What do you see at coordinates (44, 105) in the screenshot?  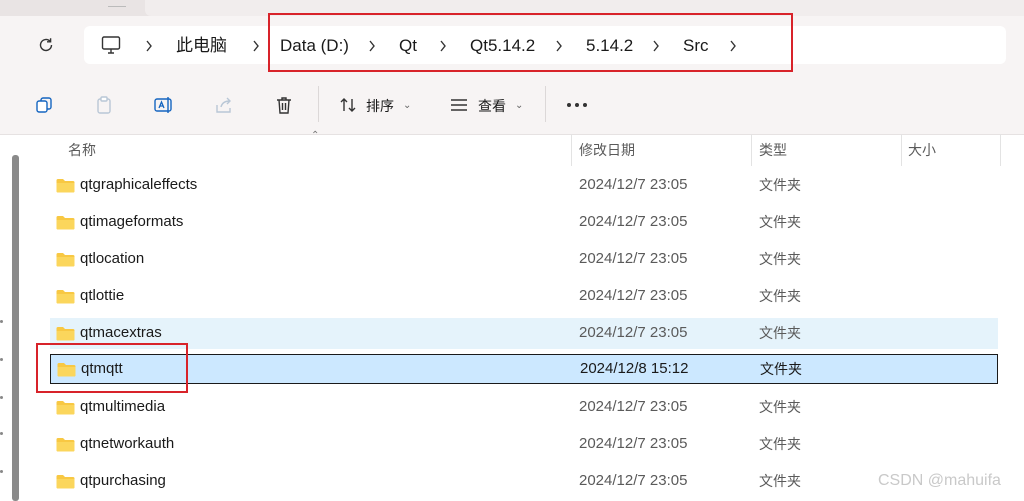 I see `copy-icon` at bounding box center [44, 105].